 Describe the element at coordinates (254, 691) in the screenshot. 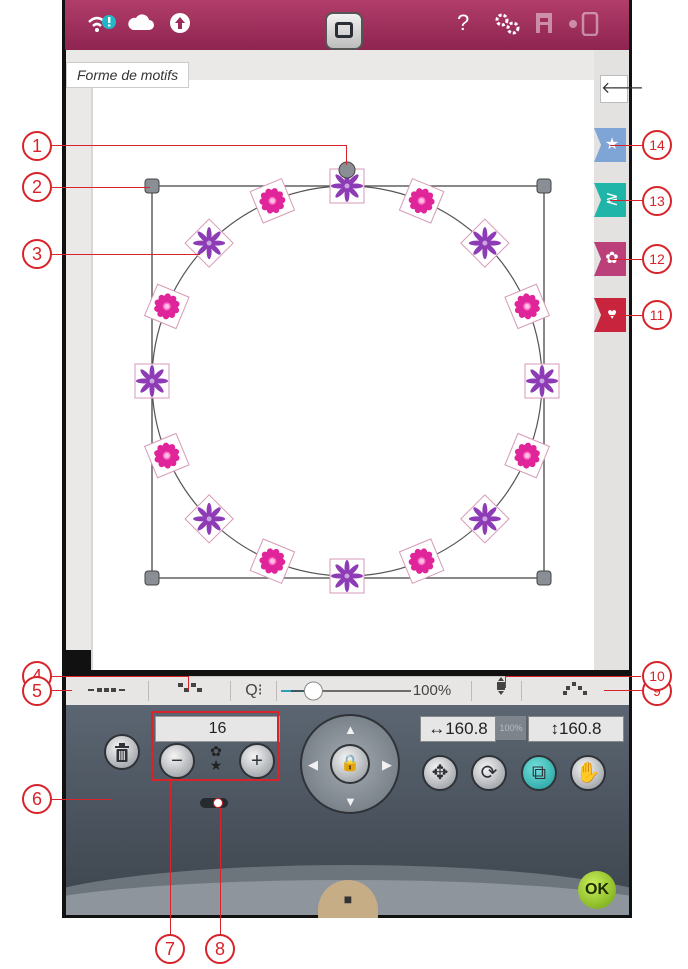

I see `zoom-icon: Q⁝` at that location.